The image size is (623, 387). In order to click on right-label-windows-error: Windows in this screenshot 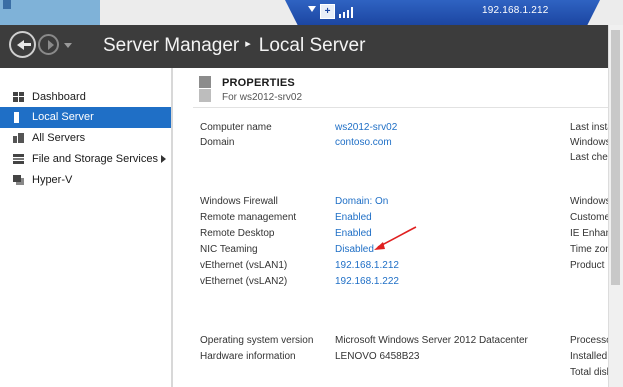, I will do `click(589, 201)`.